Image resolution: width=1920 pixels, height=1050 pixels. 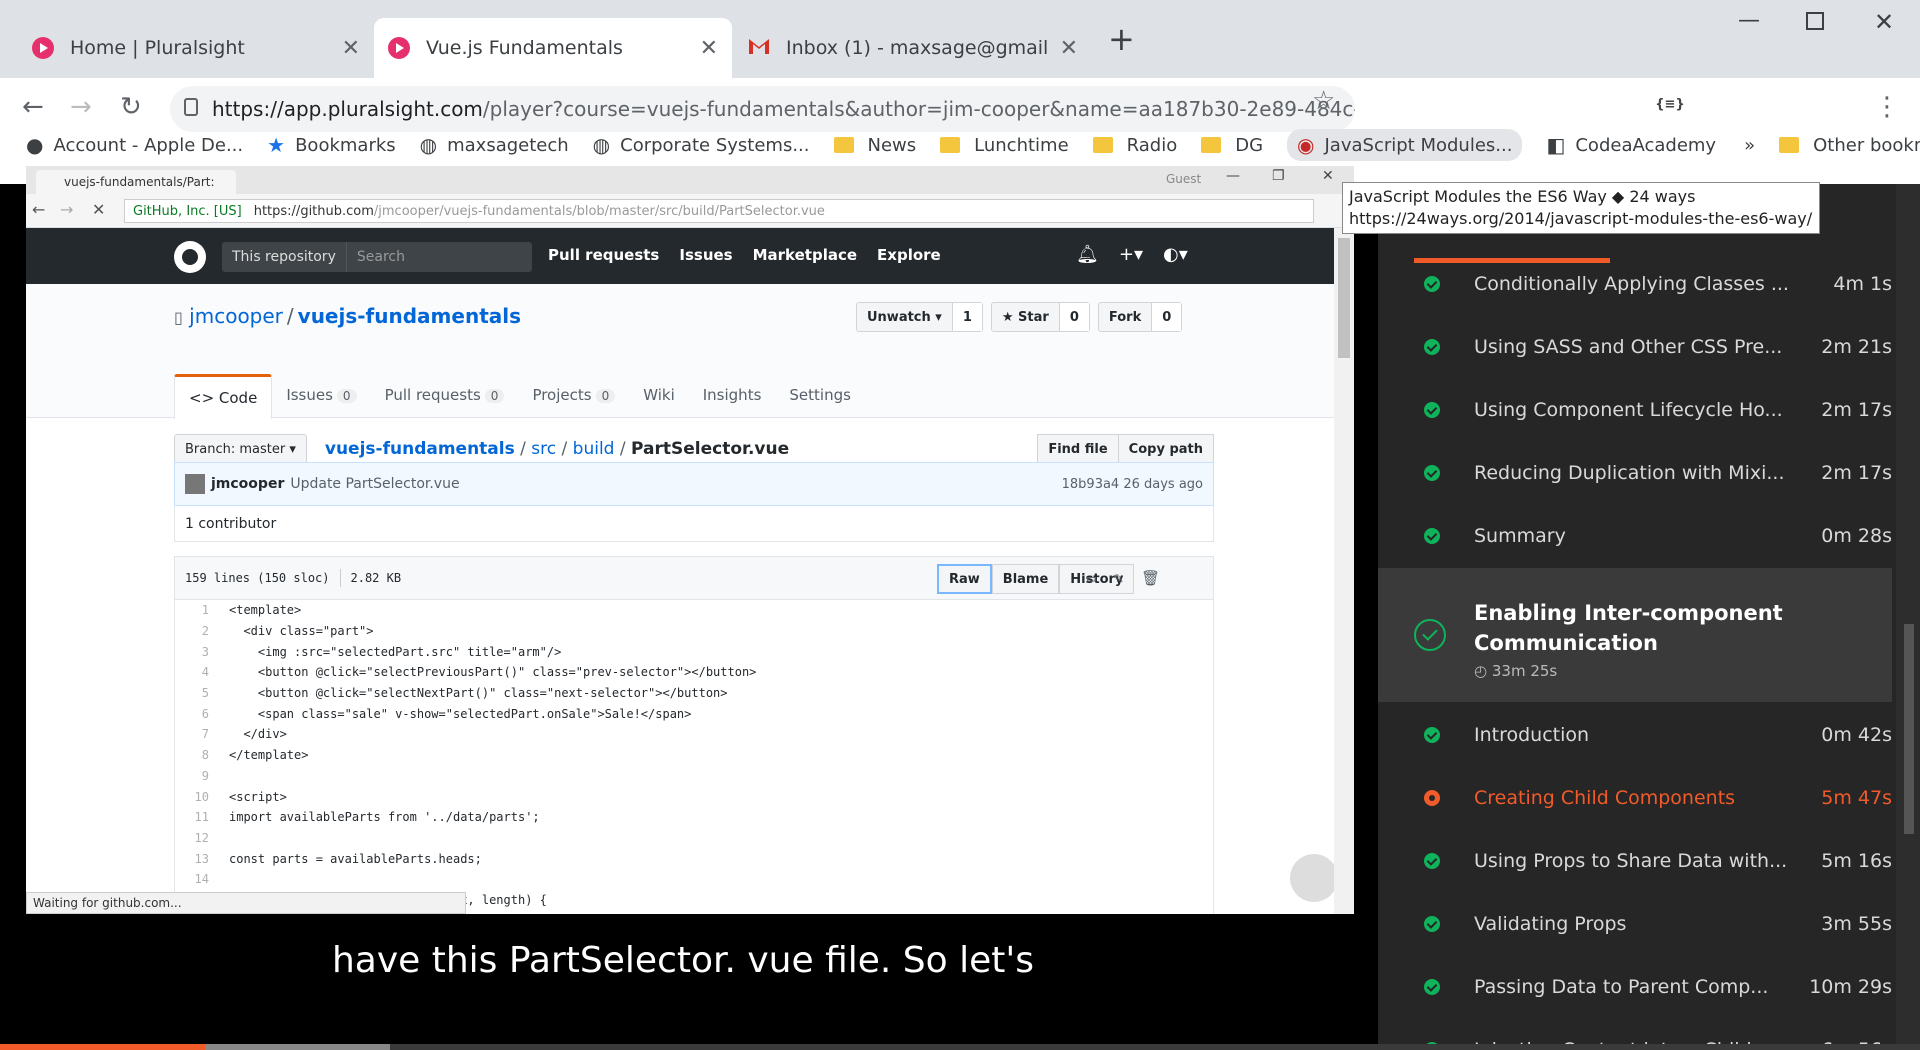 I want to click on line-number: 2, so click(x=205, y=631).